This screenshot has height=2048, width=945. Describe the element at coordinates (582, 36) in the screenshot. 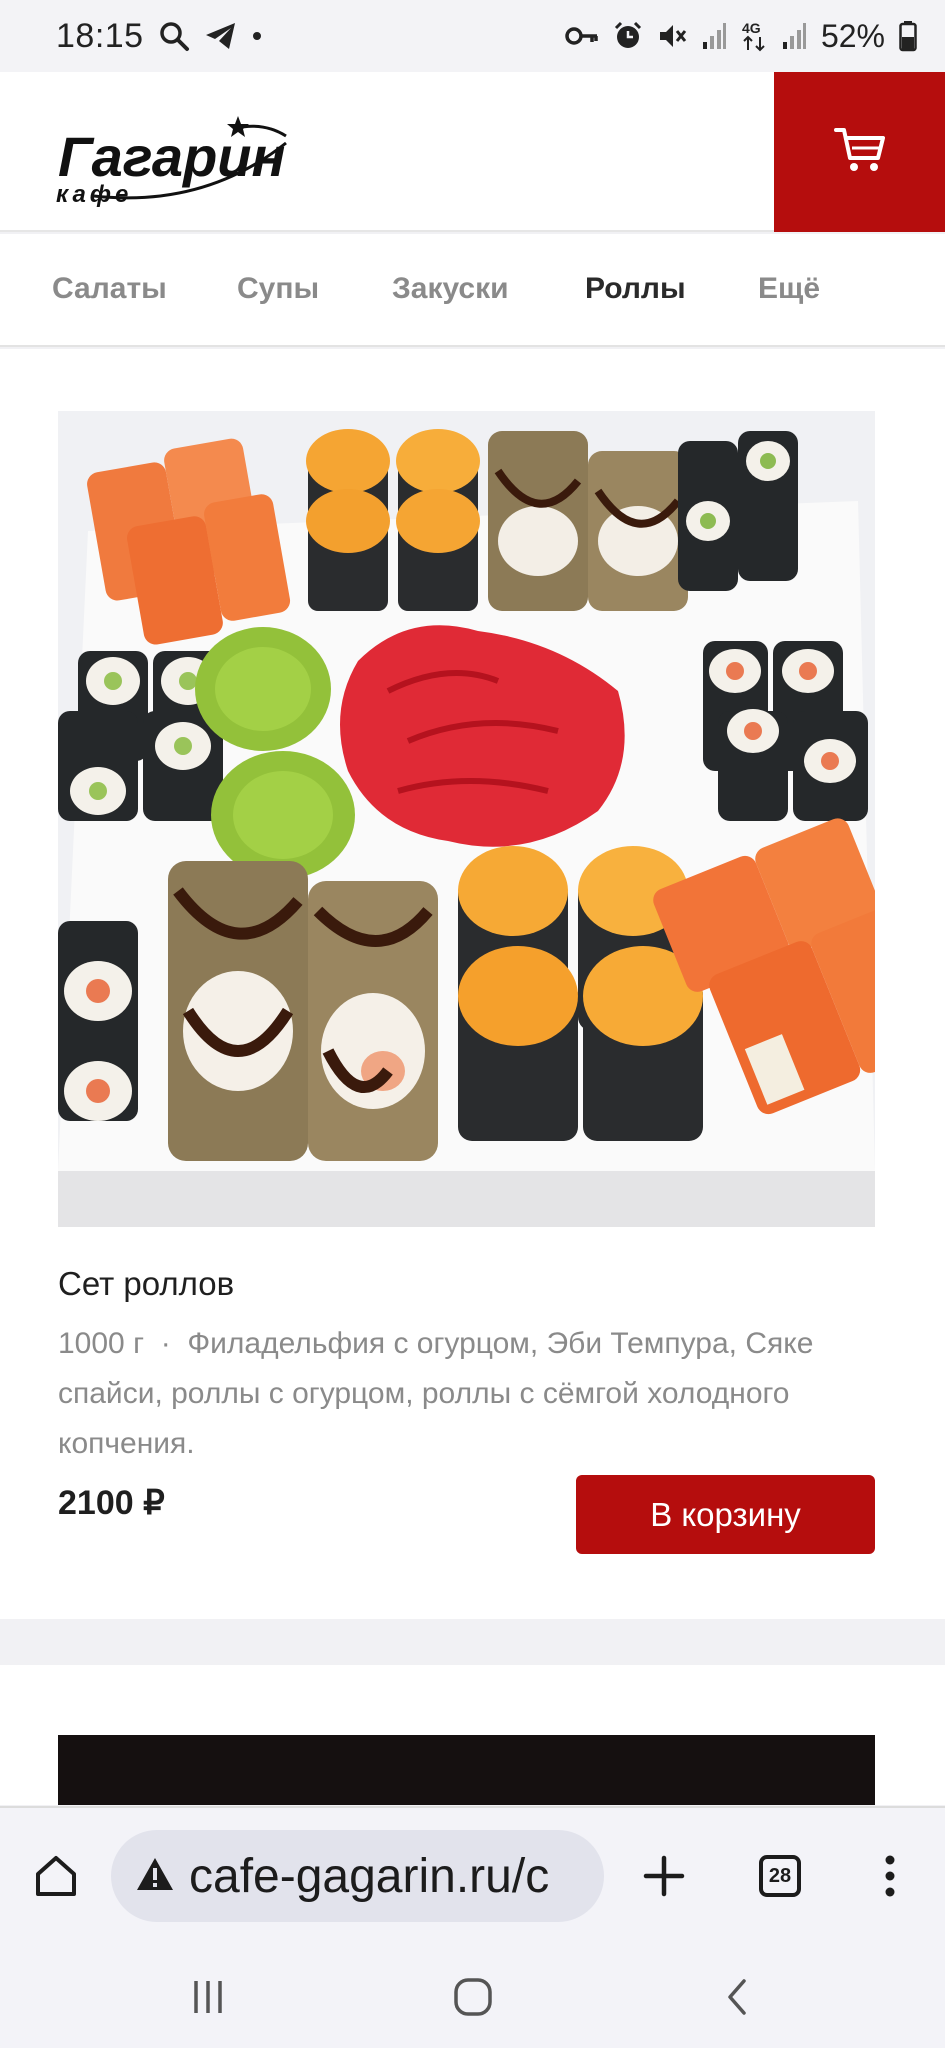

I see `key-icon` at that location.